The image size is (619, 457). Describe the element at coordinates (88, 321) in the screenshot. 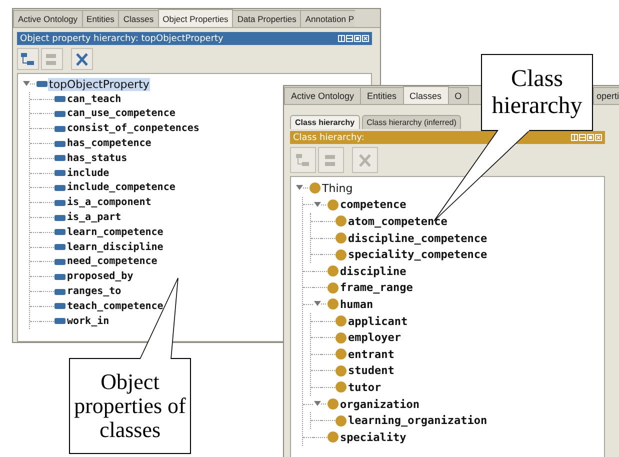

I see `tree-item: work_in` at that location.